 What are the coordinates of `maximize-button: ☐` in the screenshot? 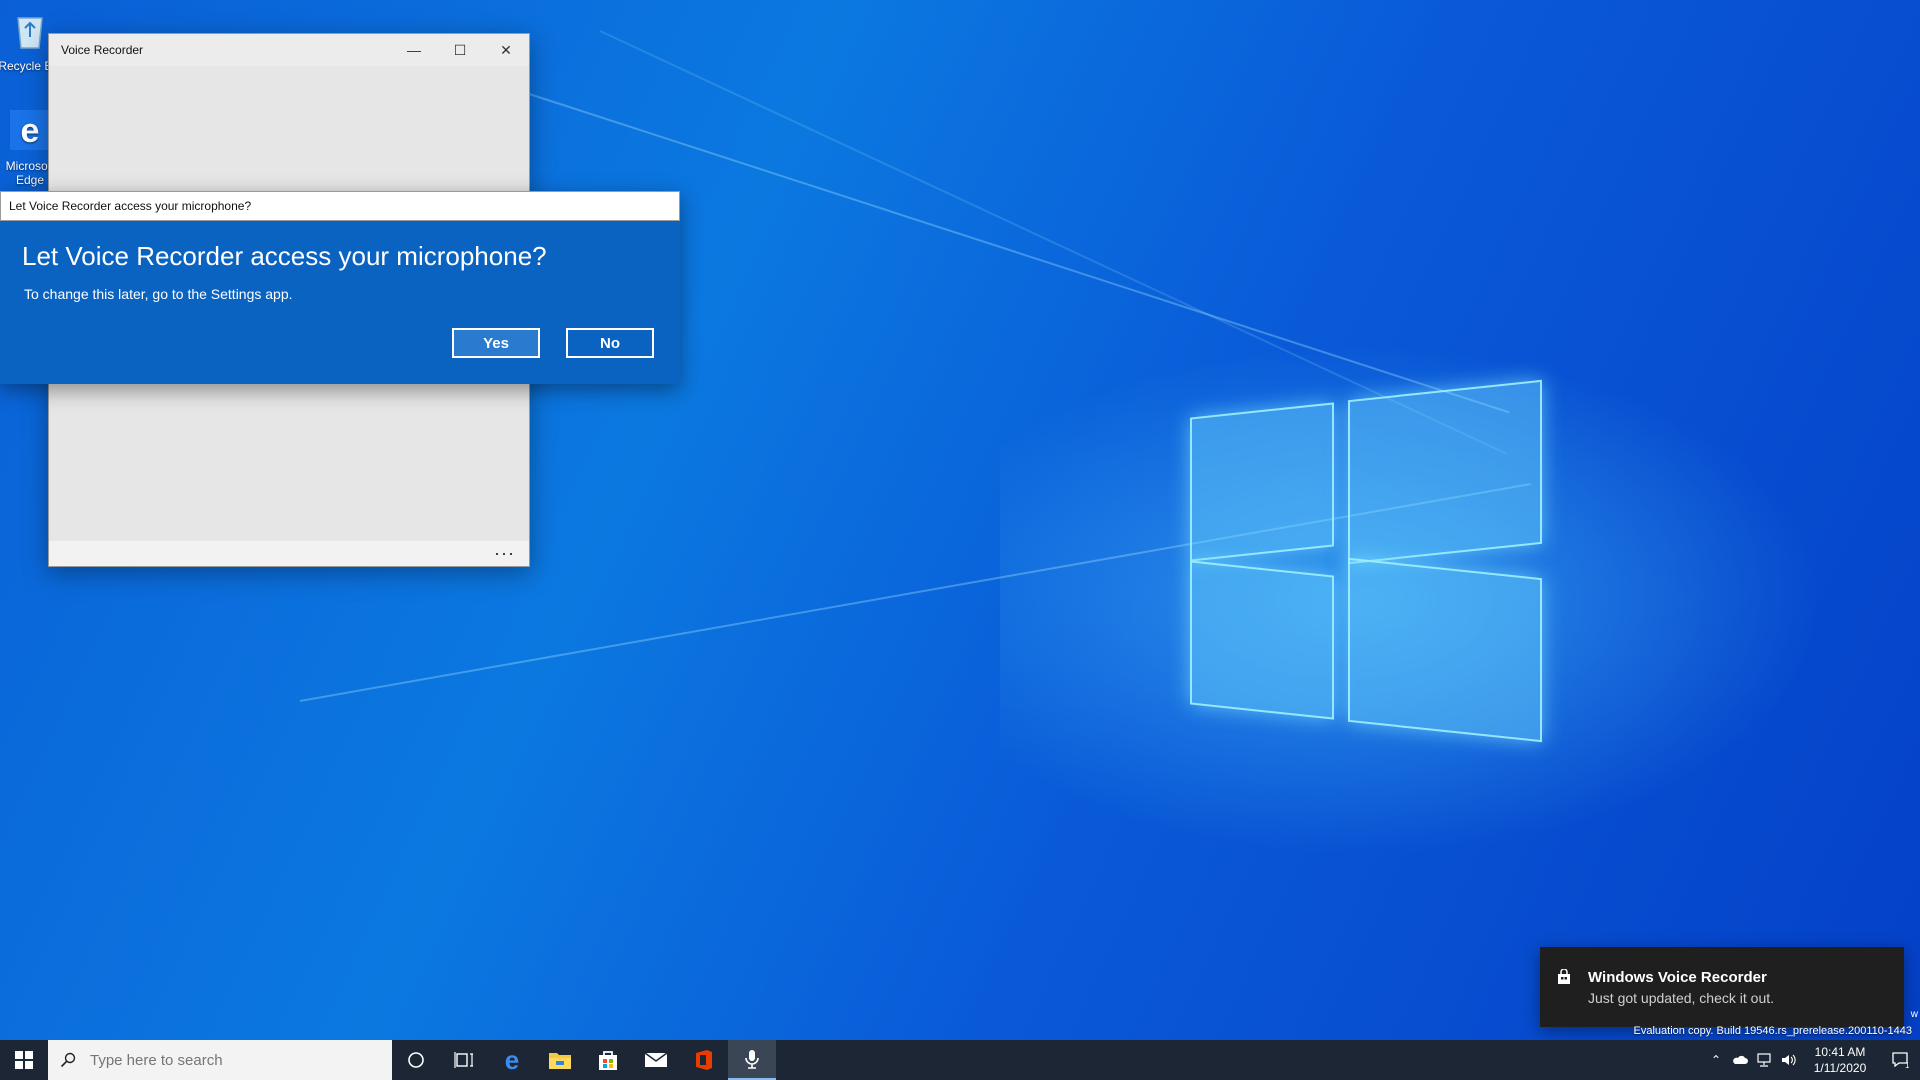 It's located at (460, 50).